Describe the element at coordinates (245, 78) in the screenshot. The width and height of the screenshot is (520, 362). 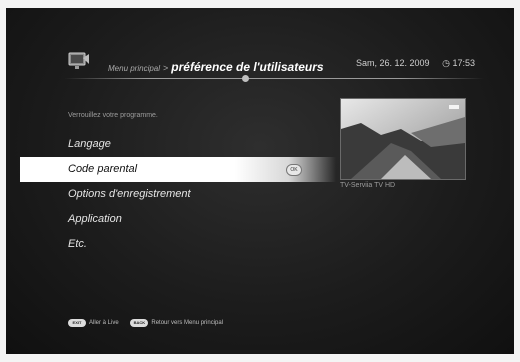
I see `header-divider-dot` at that location.